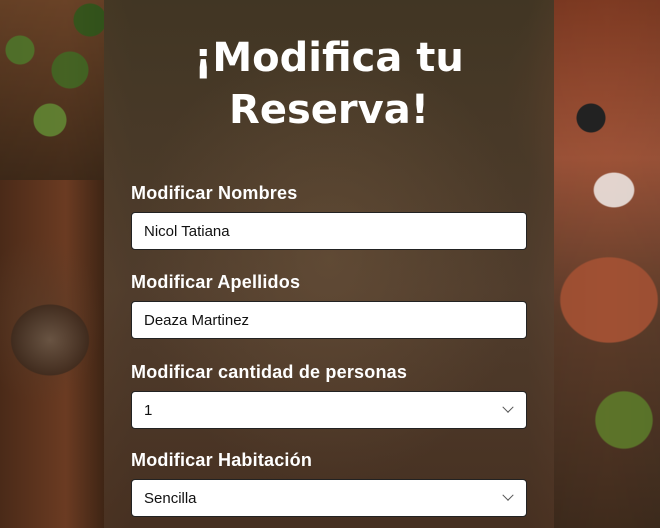 This screenshot has height=528, width=660. Describe the element at coordinates (329, 410) in the screenshot. I see `people-count-select: 1` at that location.